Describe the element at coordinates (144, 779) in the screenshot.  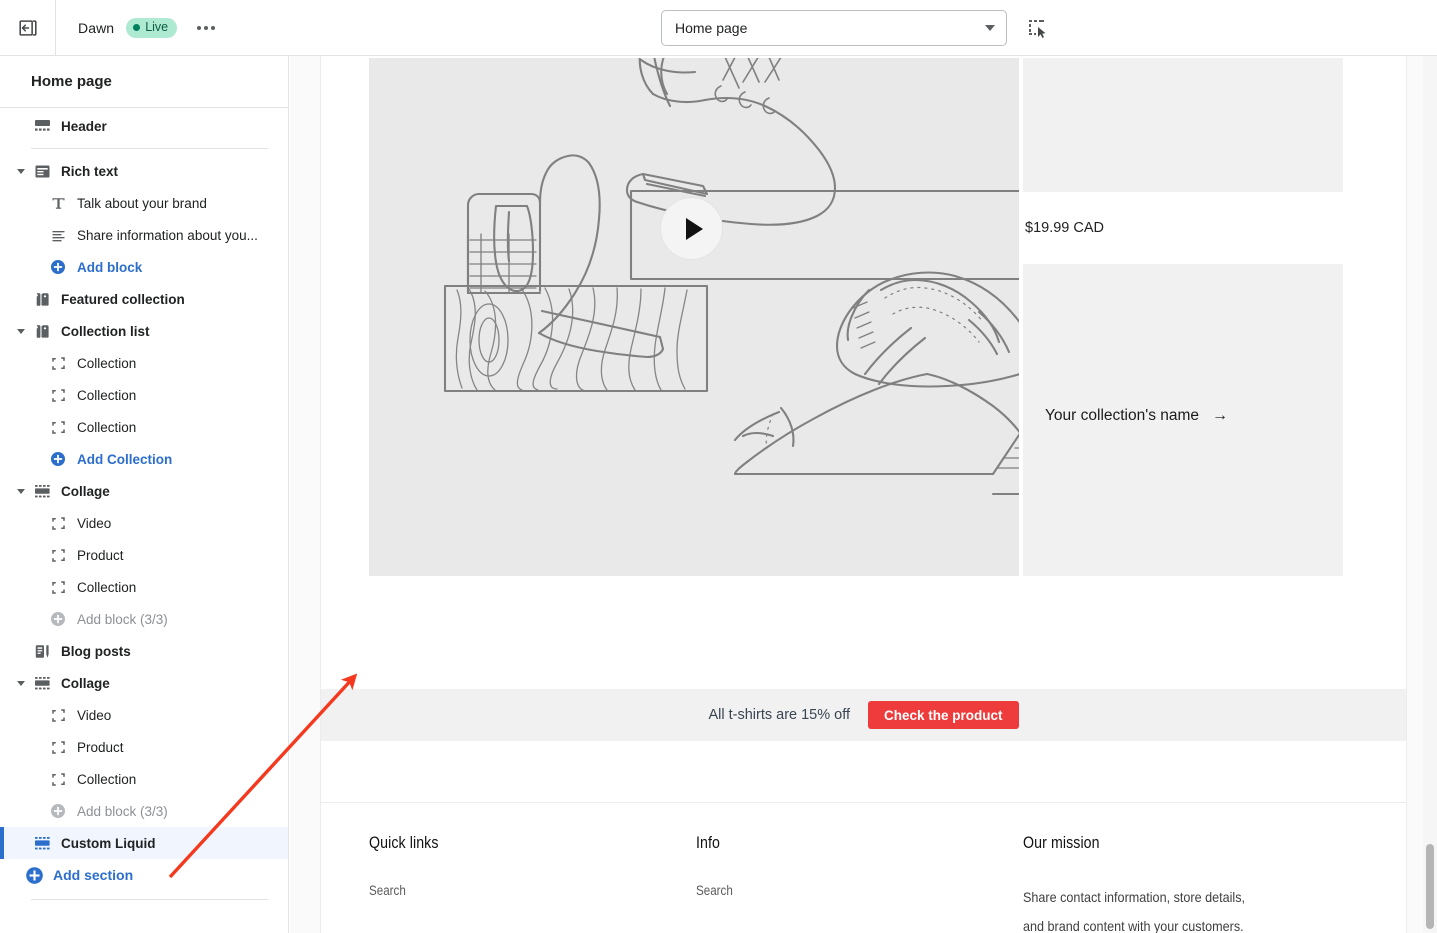
I see `sidebar-item-collection-2: Collection` at that location.